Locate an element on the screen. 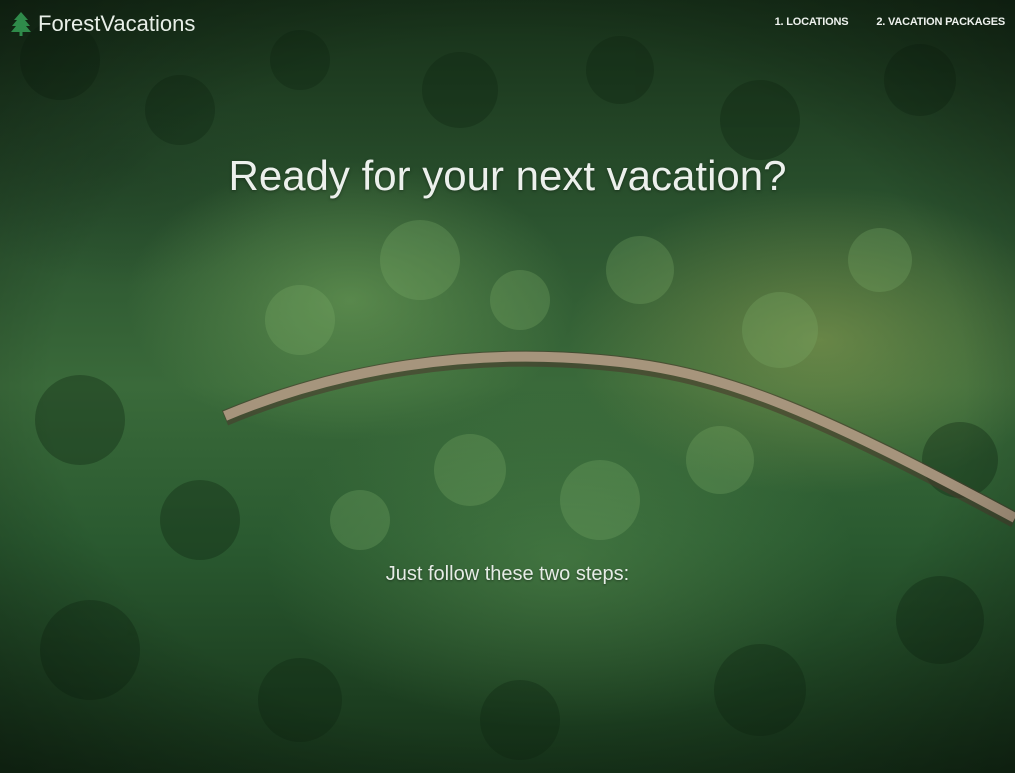 This screenshot has width=1015, height=773. hero-headline: Ready for your next vacation? is located at coordinates (507, 175).